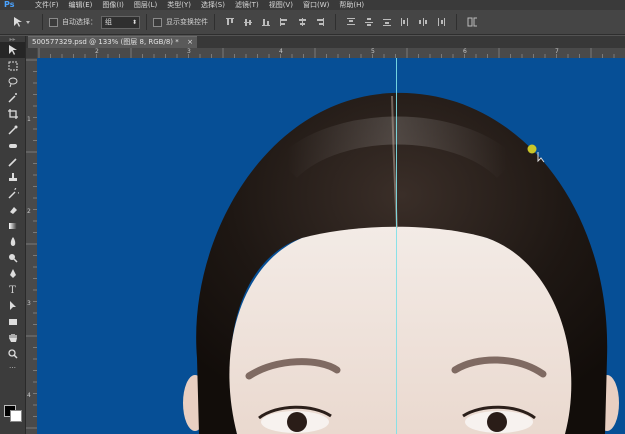 The image size is (625, 434). I want to click on distribute-left-icon, so click(405, 22).